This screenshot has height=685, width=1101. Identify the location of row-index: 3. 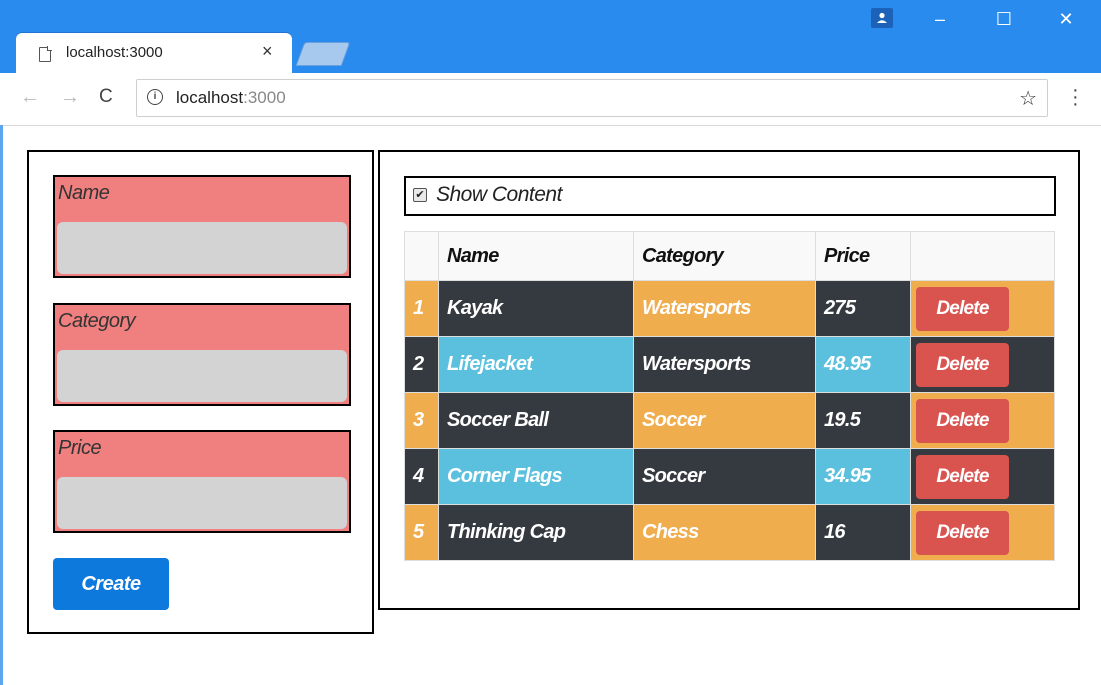
(421, 420).